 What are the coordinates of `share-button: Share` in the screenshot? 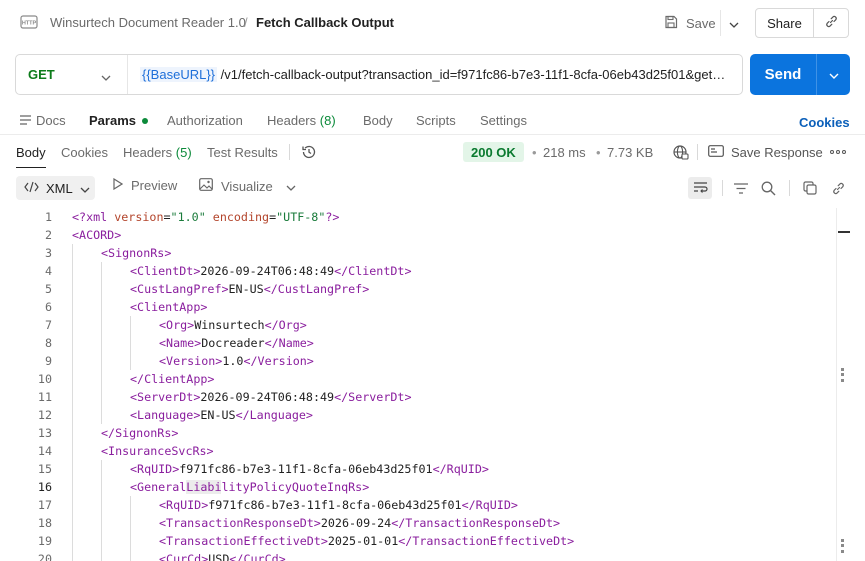 It's located at (785, 23).